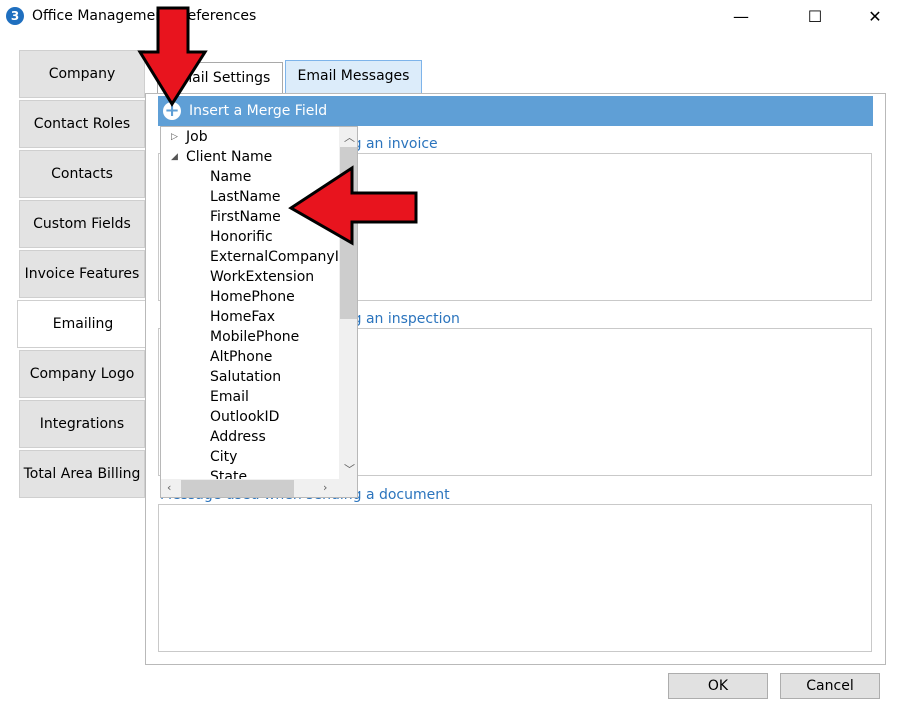 This screenshot has height=707, width=903. Describe the element at coordinates (174, 137) in the screenshot. I see `collapsed-triangle-icon: ▷` at that location.